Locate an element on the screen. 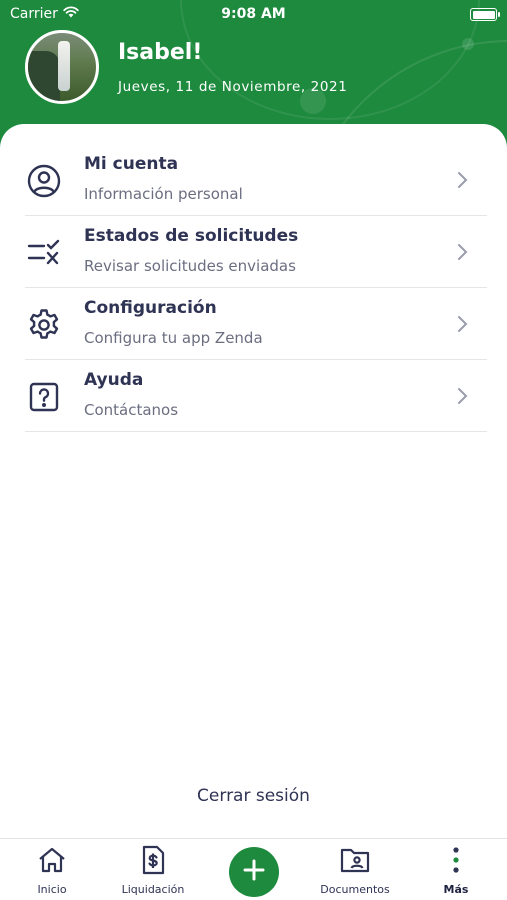 This screenshot has height=900, width=507. tab-label: Documentos is located at coordinates (355, 889).